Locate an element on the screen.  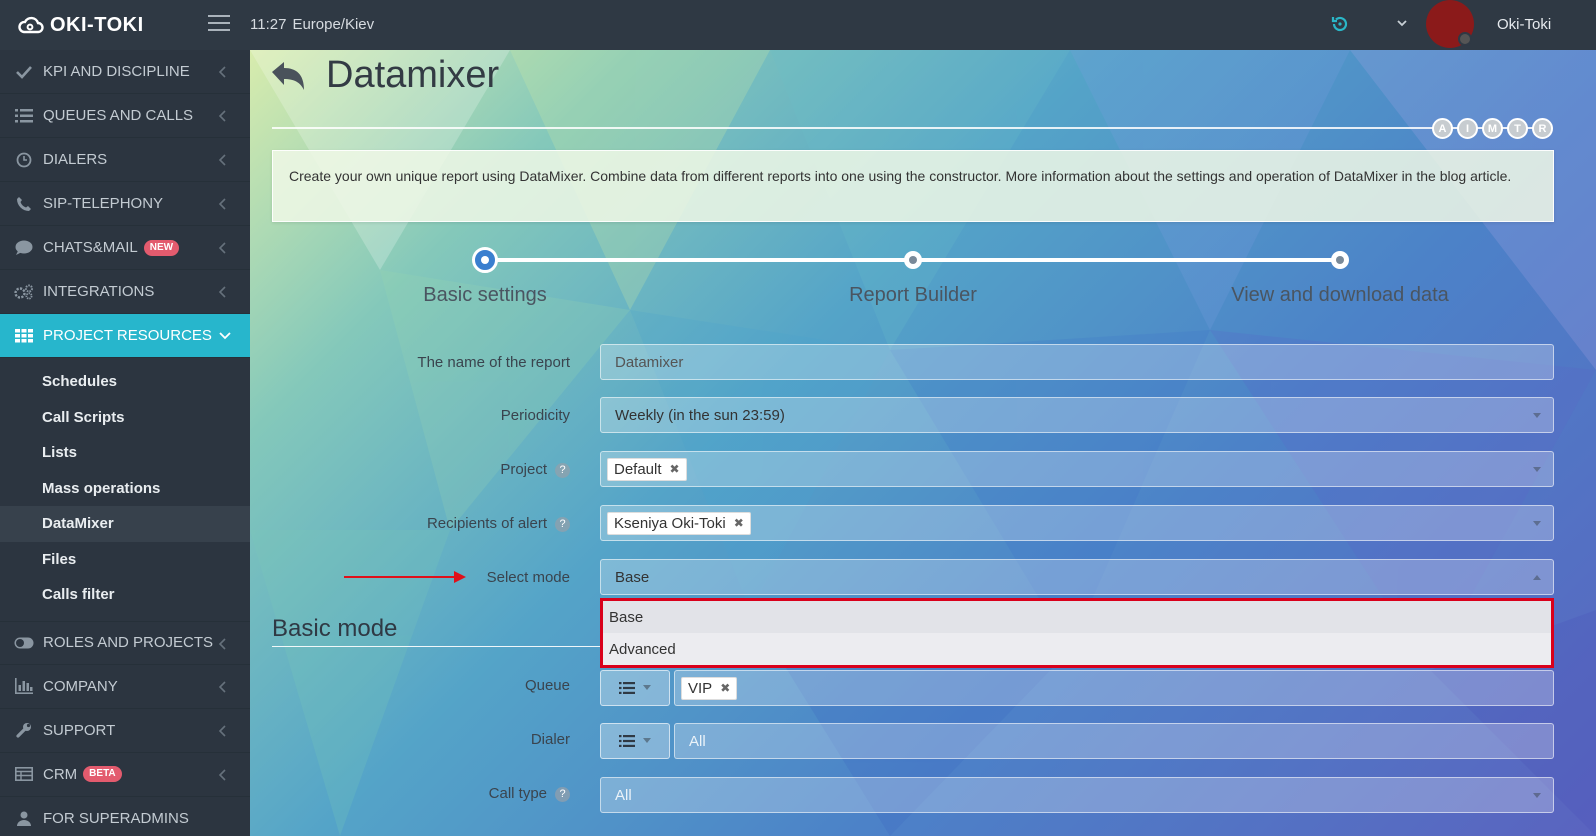
queue-list-button is located at coordinates (635, 688).